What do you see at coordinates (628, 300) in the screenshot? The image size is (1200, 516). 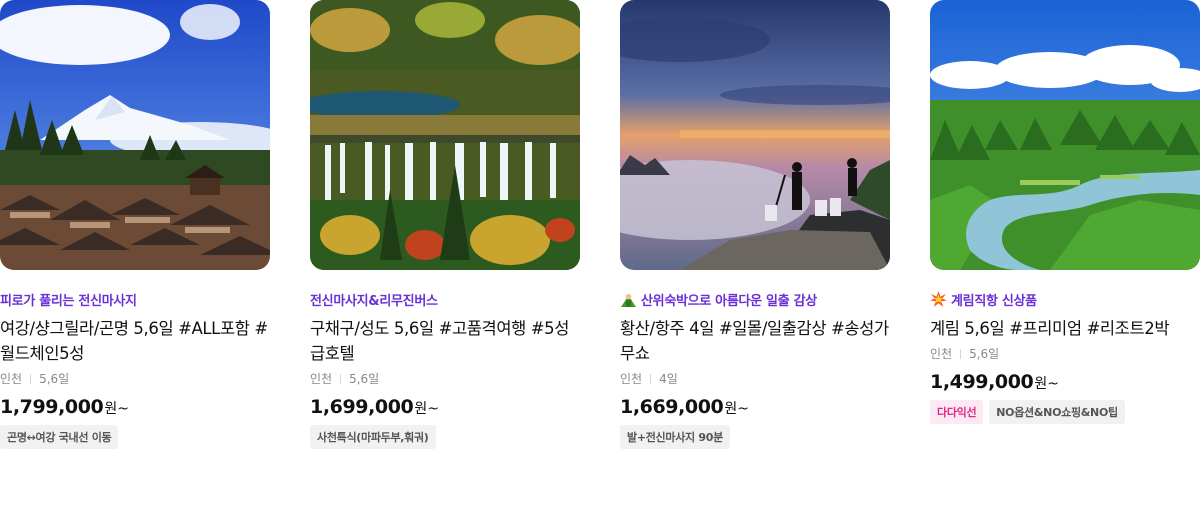 I see `mountain-person-icon` at bounding box center [628, 300].